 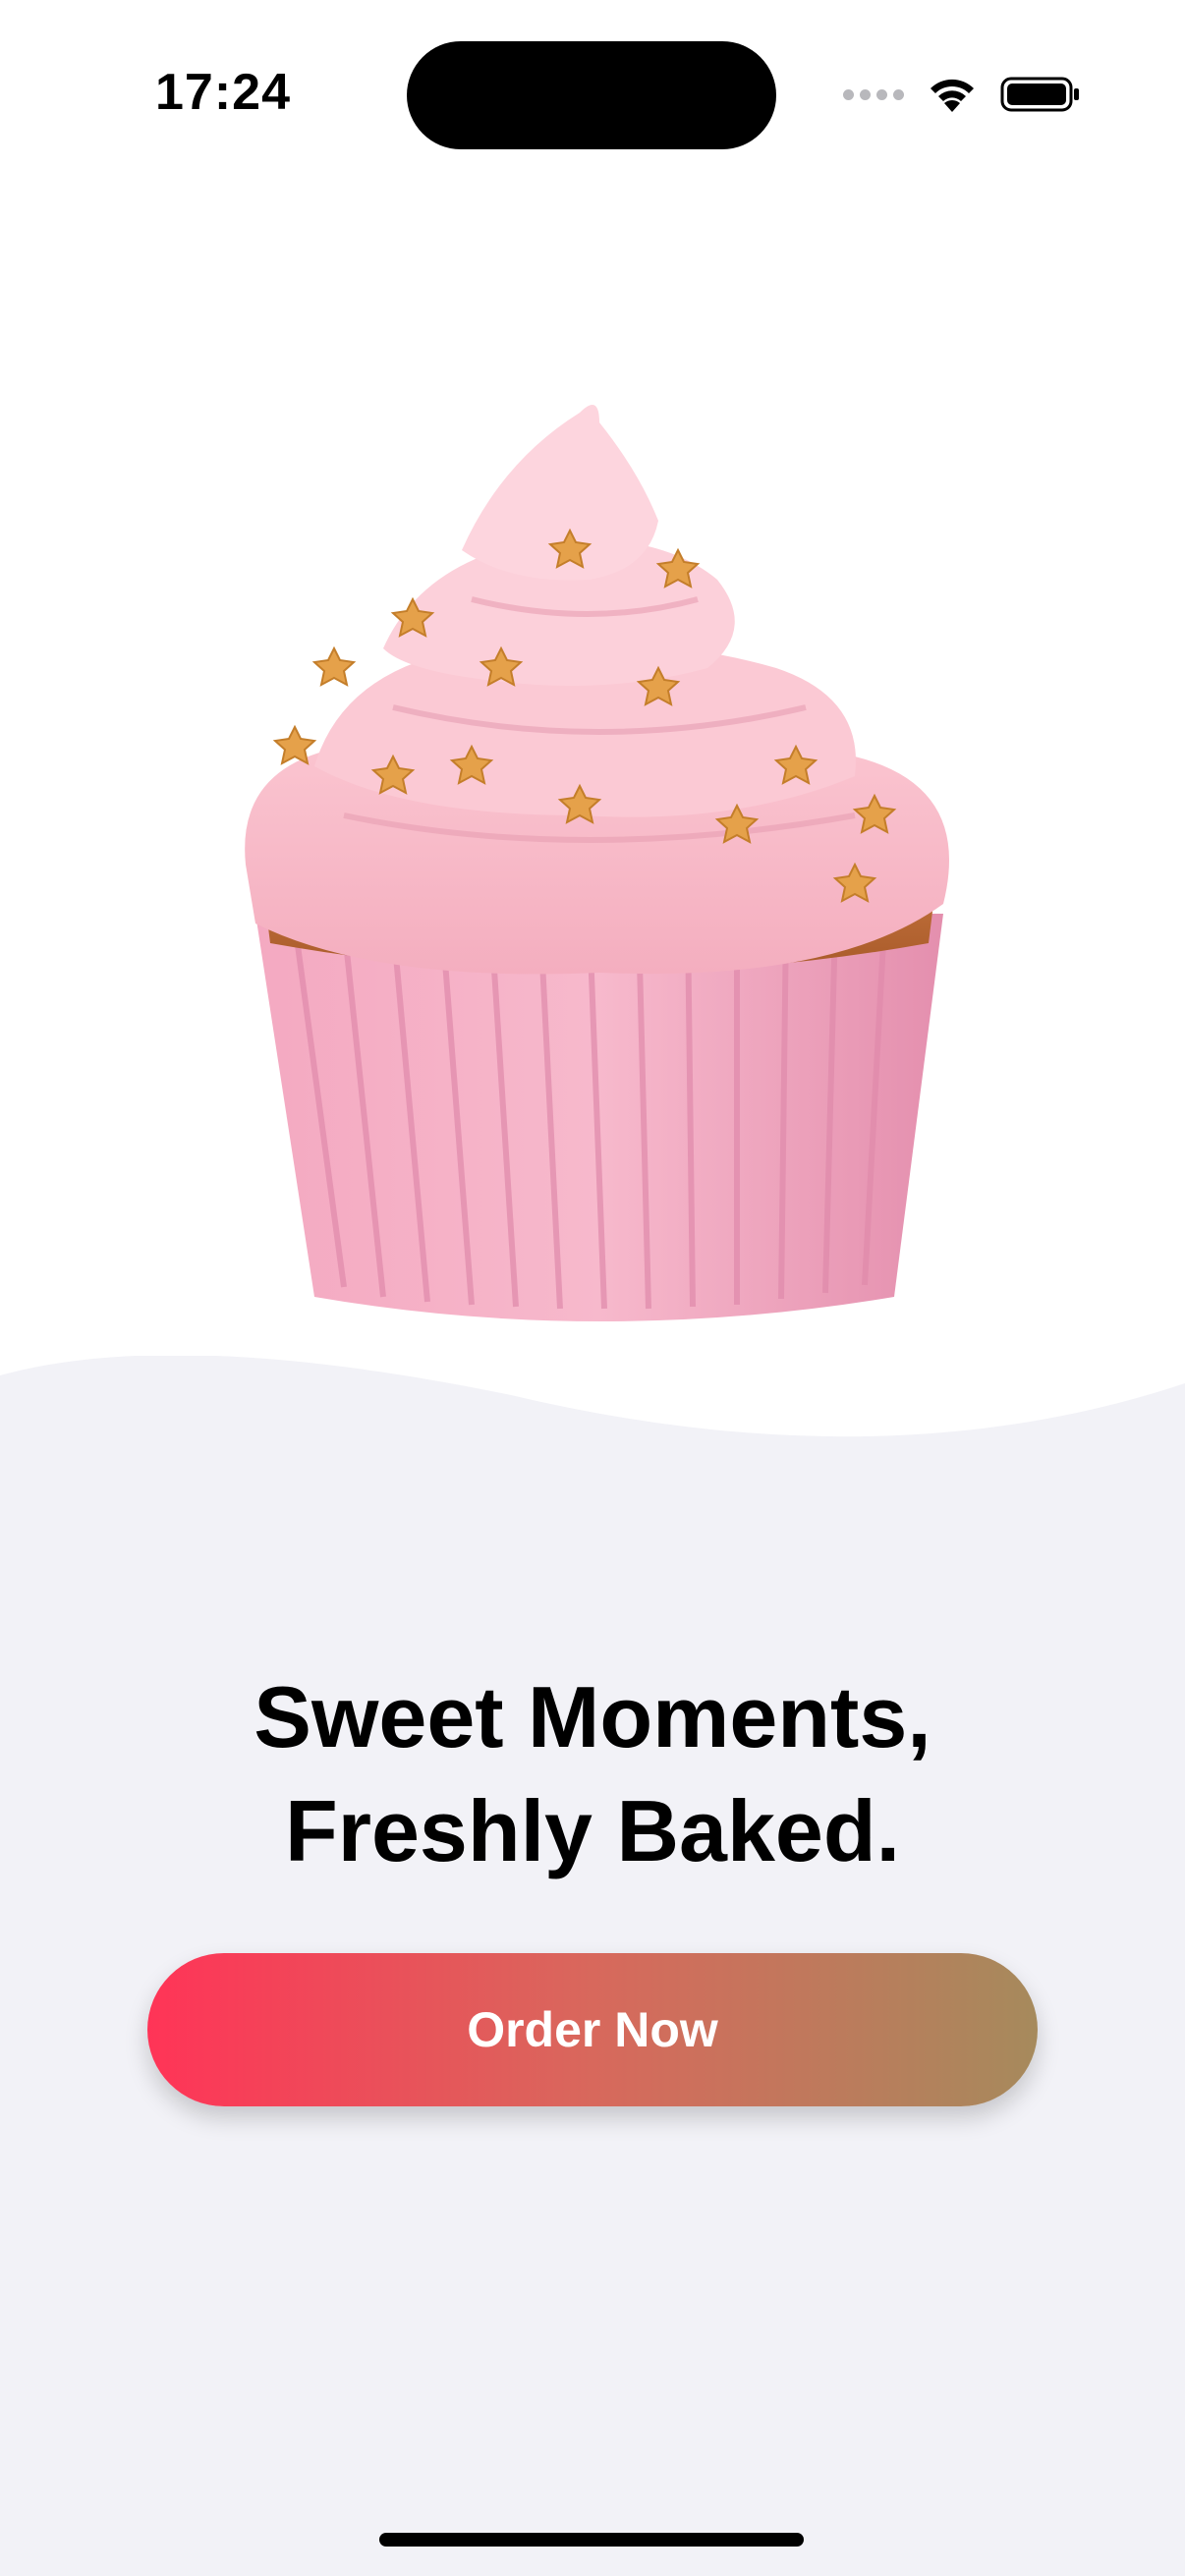 I want to click on status-bar: 17:24, so click(x=592, y=98).